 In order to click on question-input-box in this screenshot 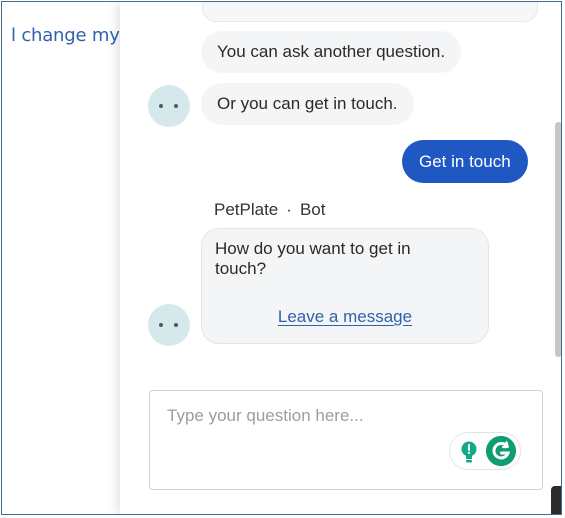, I will do `click(346, 440)`.